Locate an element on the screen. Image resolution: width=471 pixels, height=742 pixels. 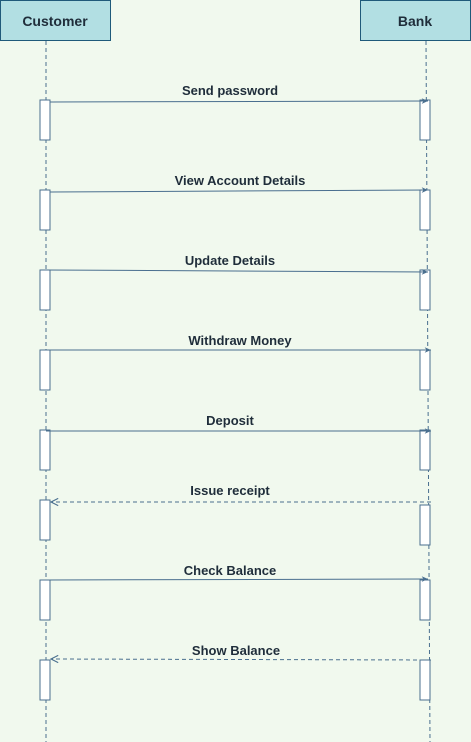
bank-label: Bank is located at coordinates (415, 21).